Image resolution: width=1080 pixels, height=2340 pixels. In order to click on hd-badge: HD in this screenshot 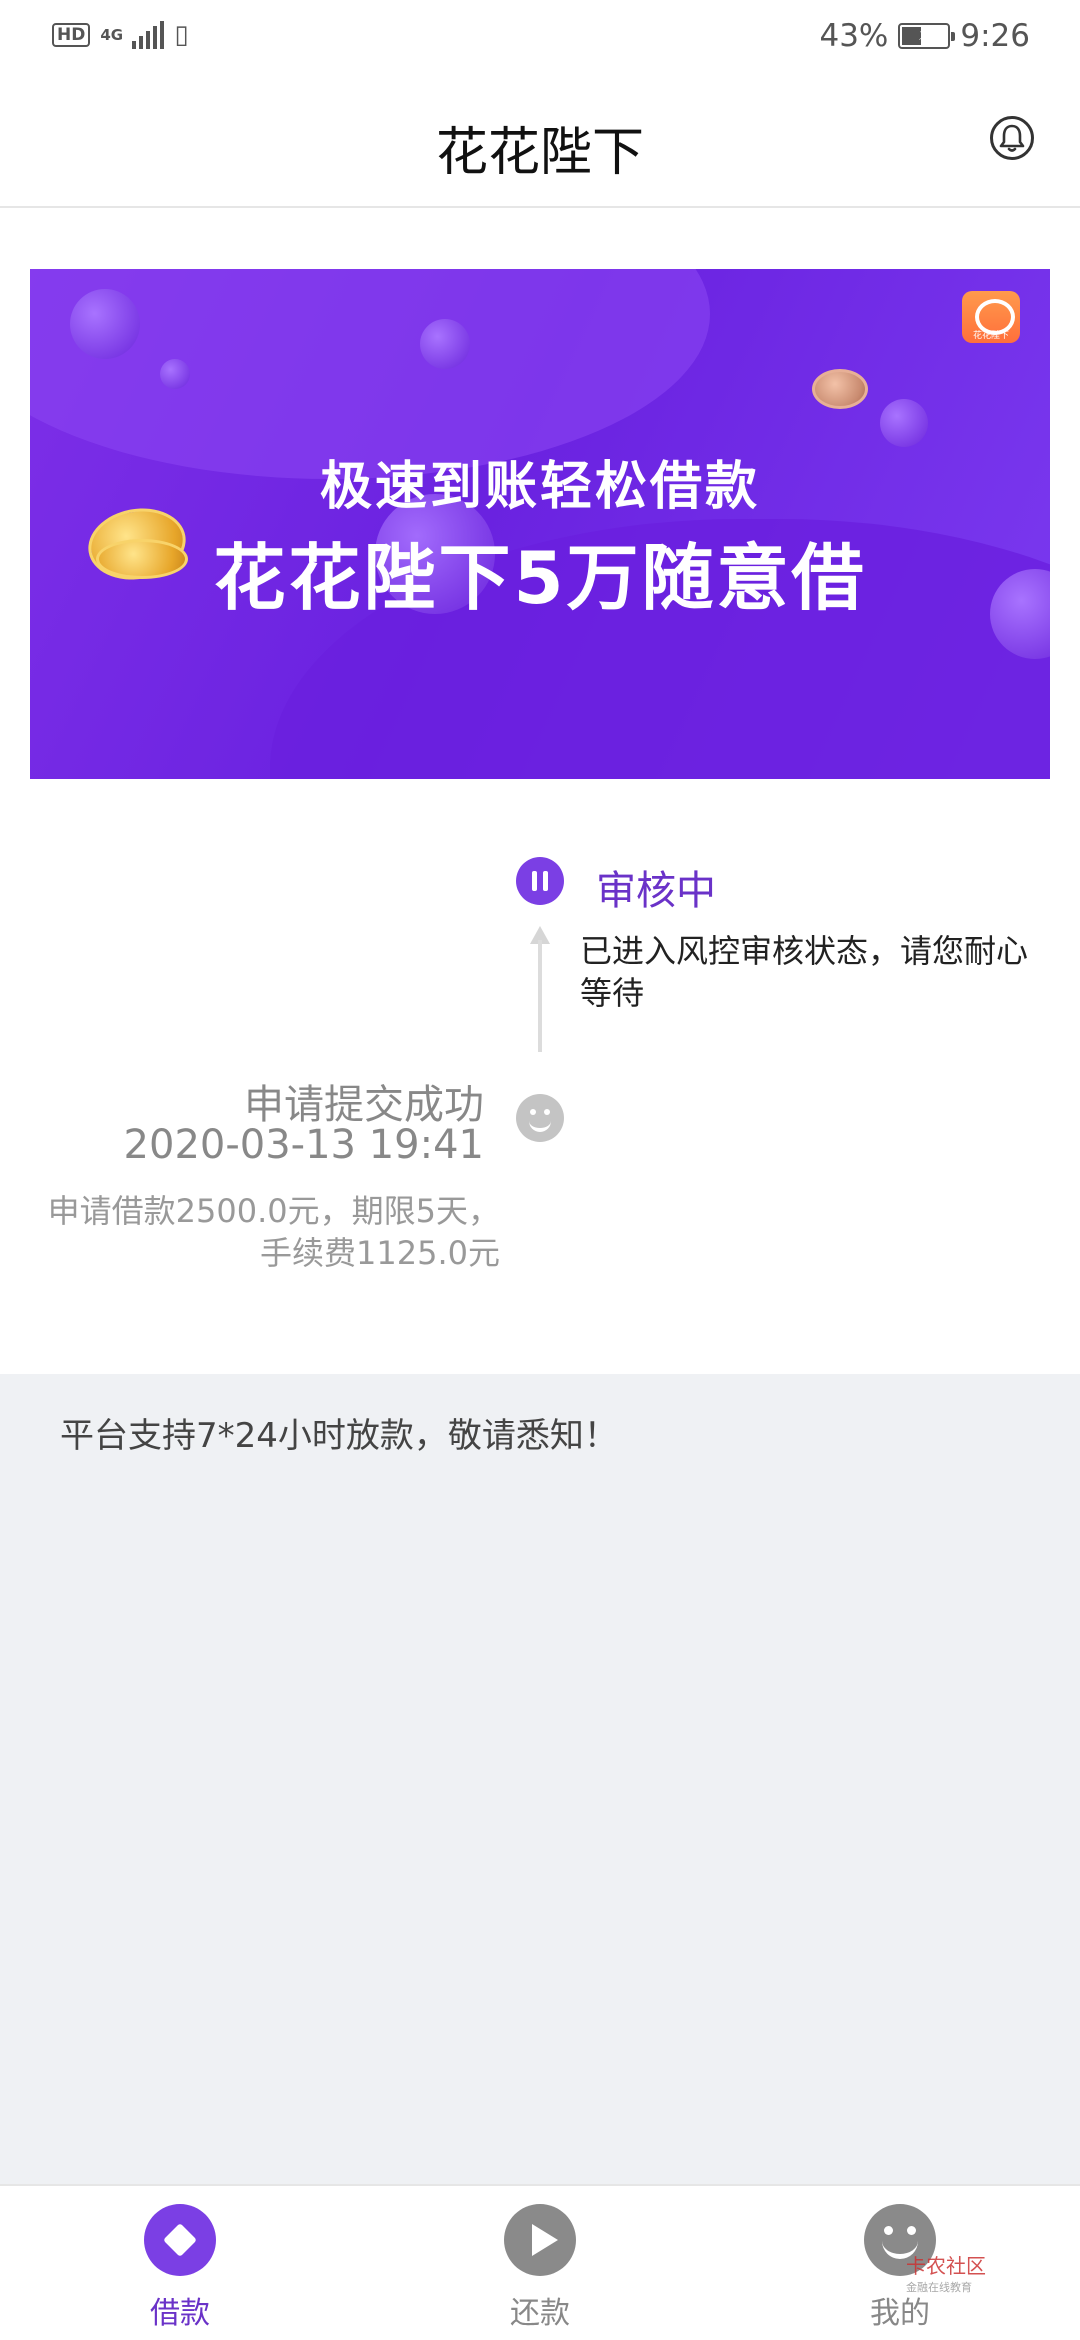, I will do `click(71, 35)`.